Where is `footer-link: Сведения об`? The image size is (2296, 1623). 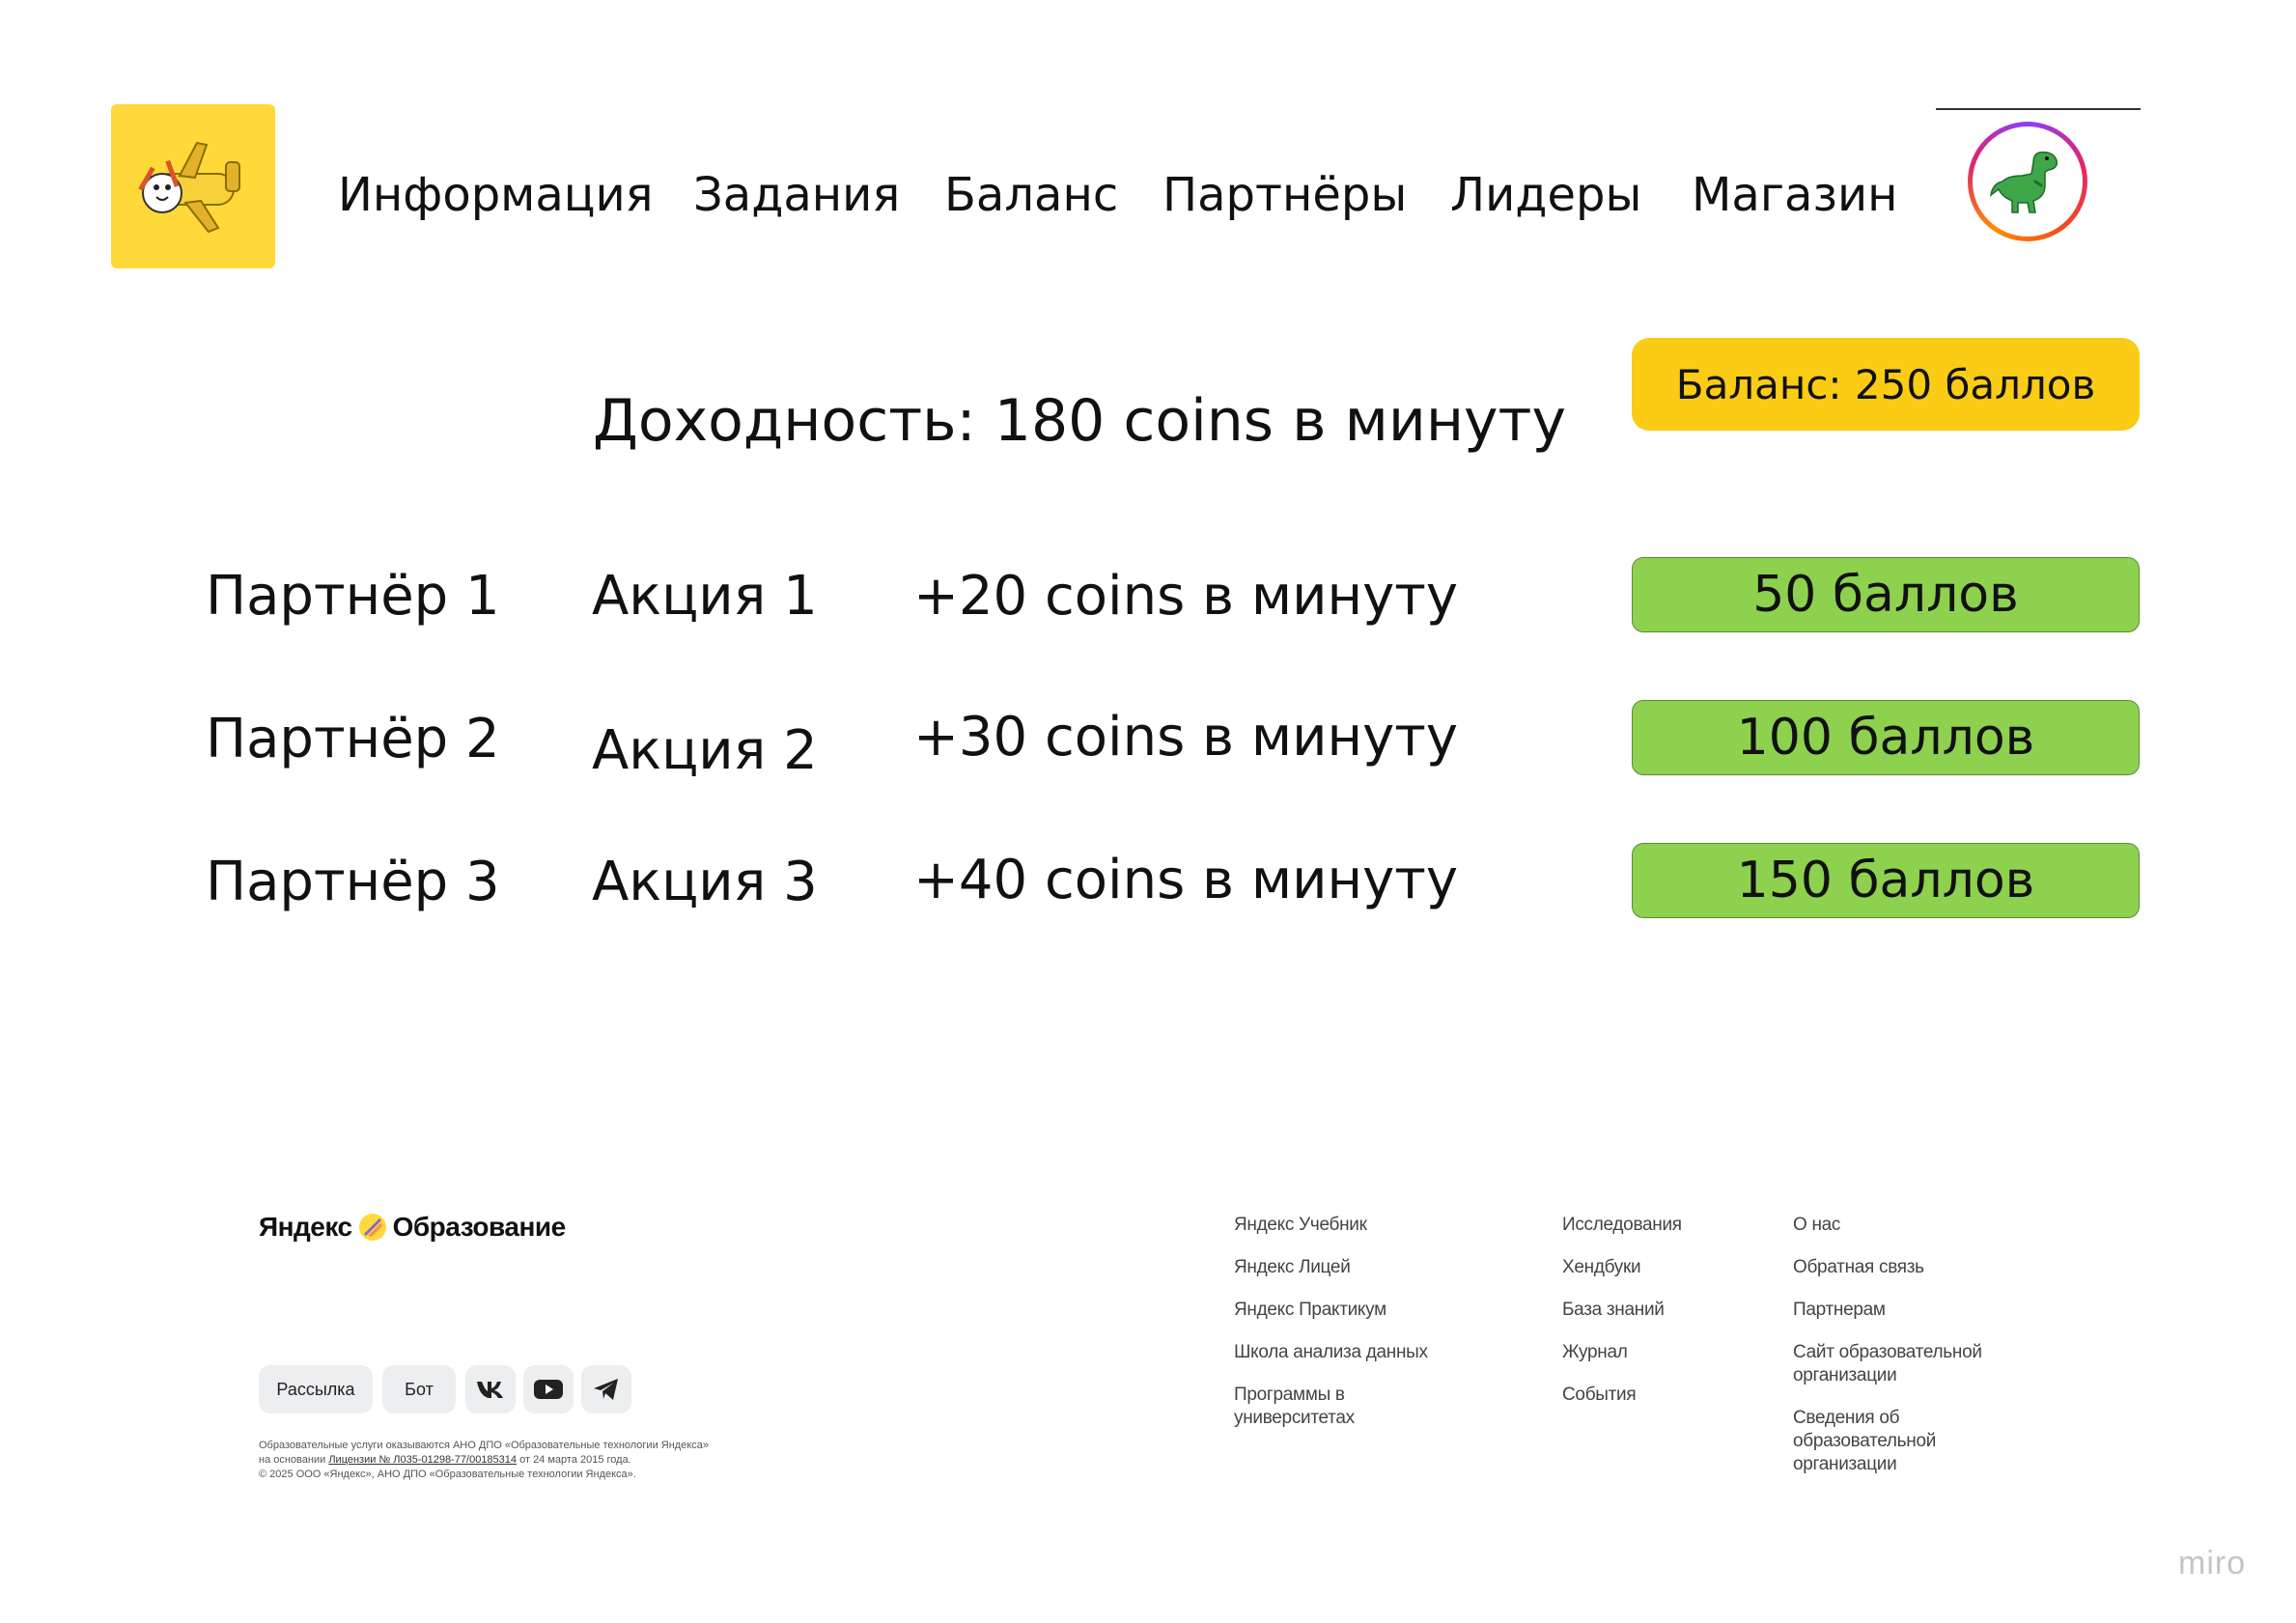
footer-link: Сведения об is located at coordinates (1847, 1418).